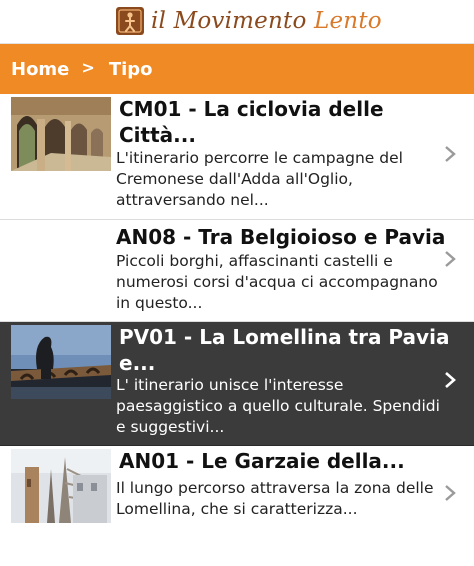  What do you see at coordinates (229, 21) in the screenshot?
I see `logo-word-1: il Movimento` at bounding box center [229, 21].